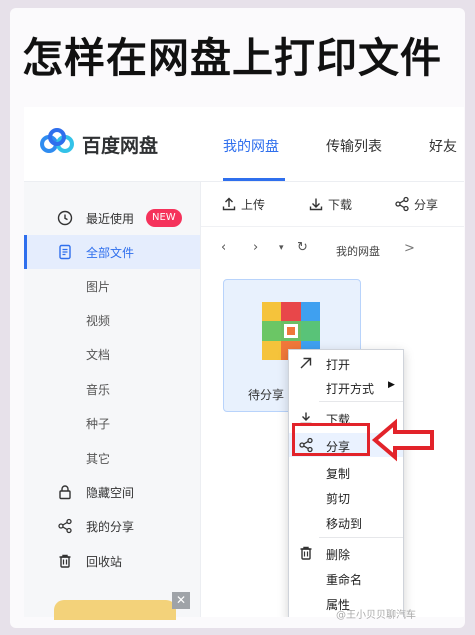  Describe the element at coordinates (98, 459) in the screenshot. I see `sidebar-item-label: 其它` at that location.